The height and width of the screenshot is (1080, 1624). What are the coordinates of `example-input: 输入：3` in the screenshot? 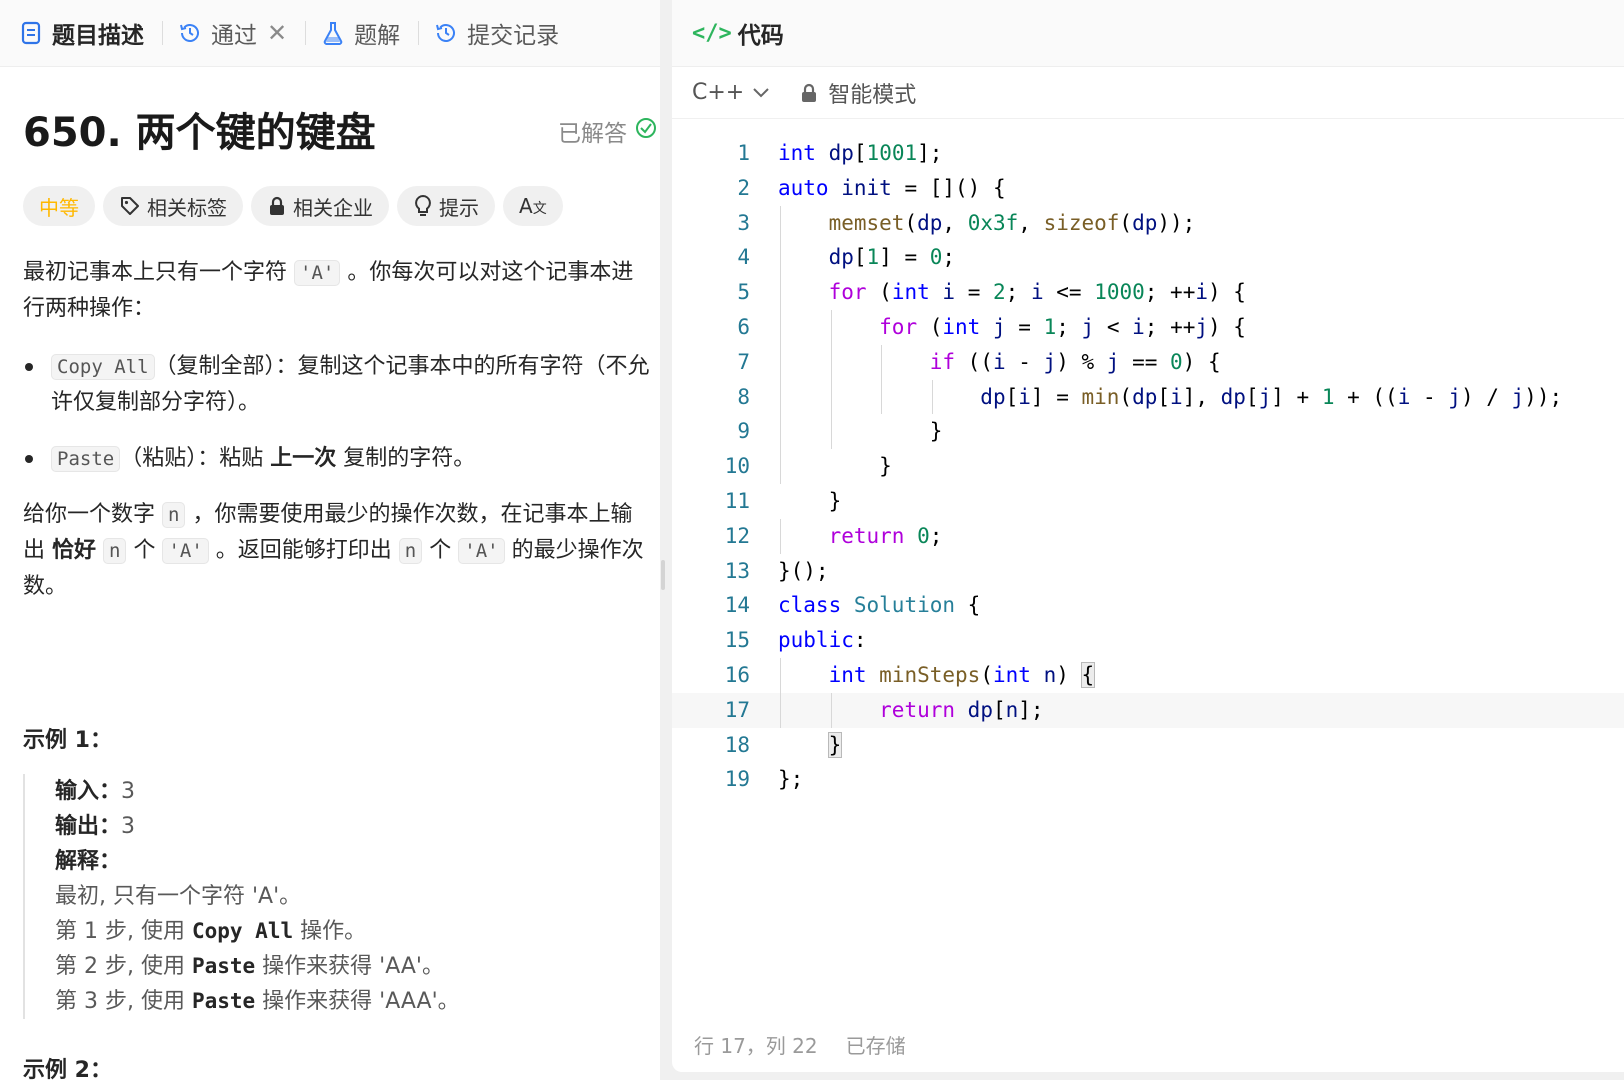 It's located at (339, 791).